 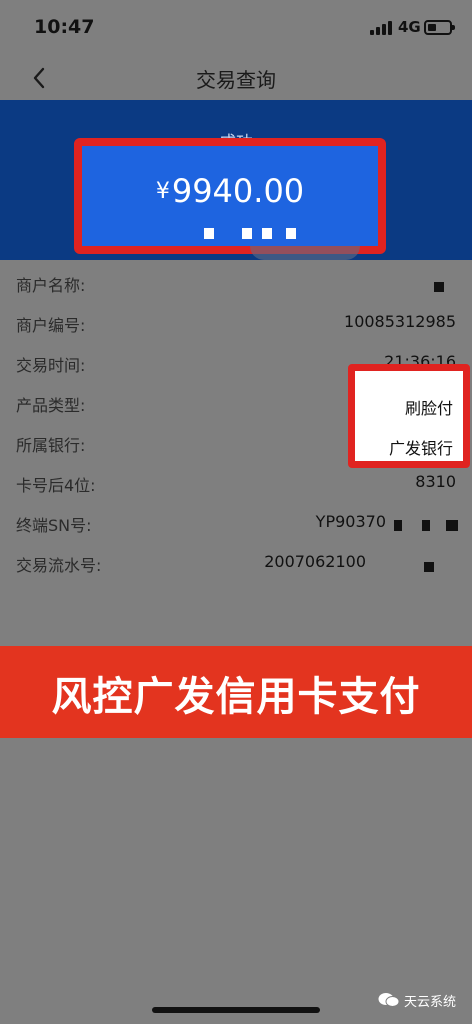 I want to click on battery-icon, so click(x=439, y=27).